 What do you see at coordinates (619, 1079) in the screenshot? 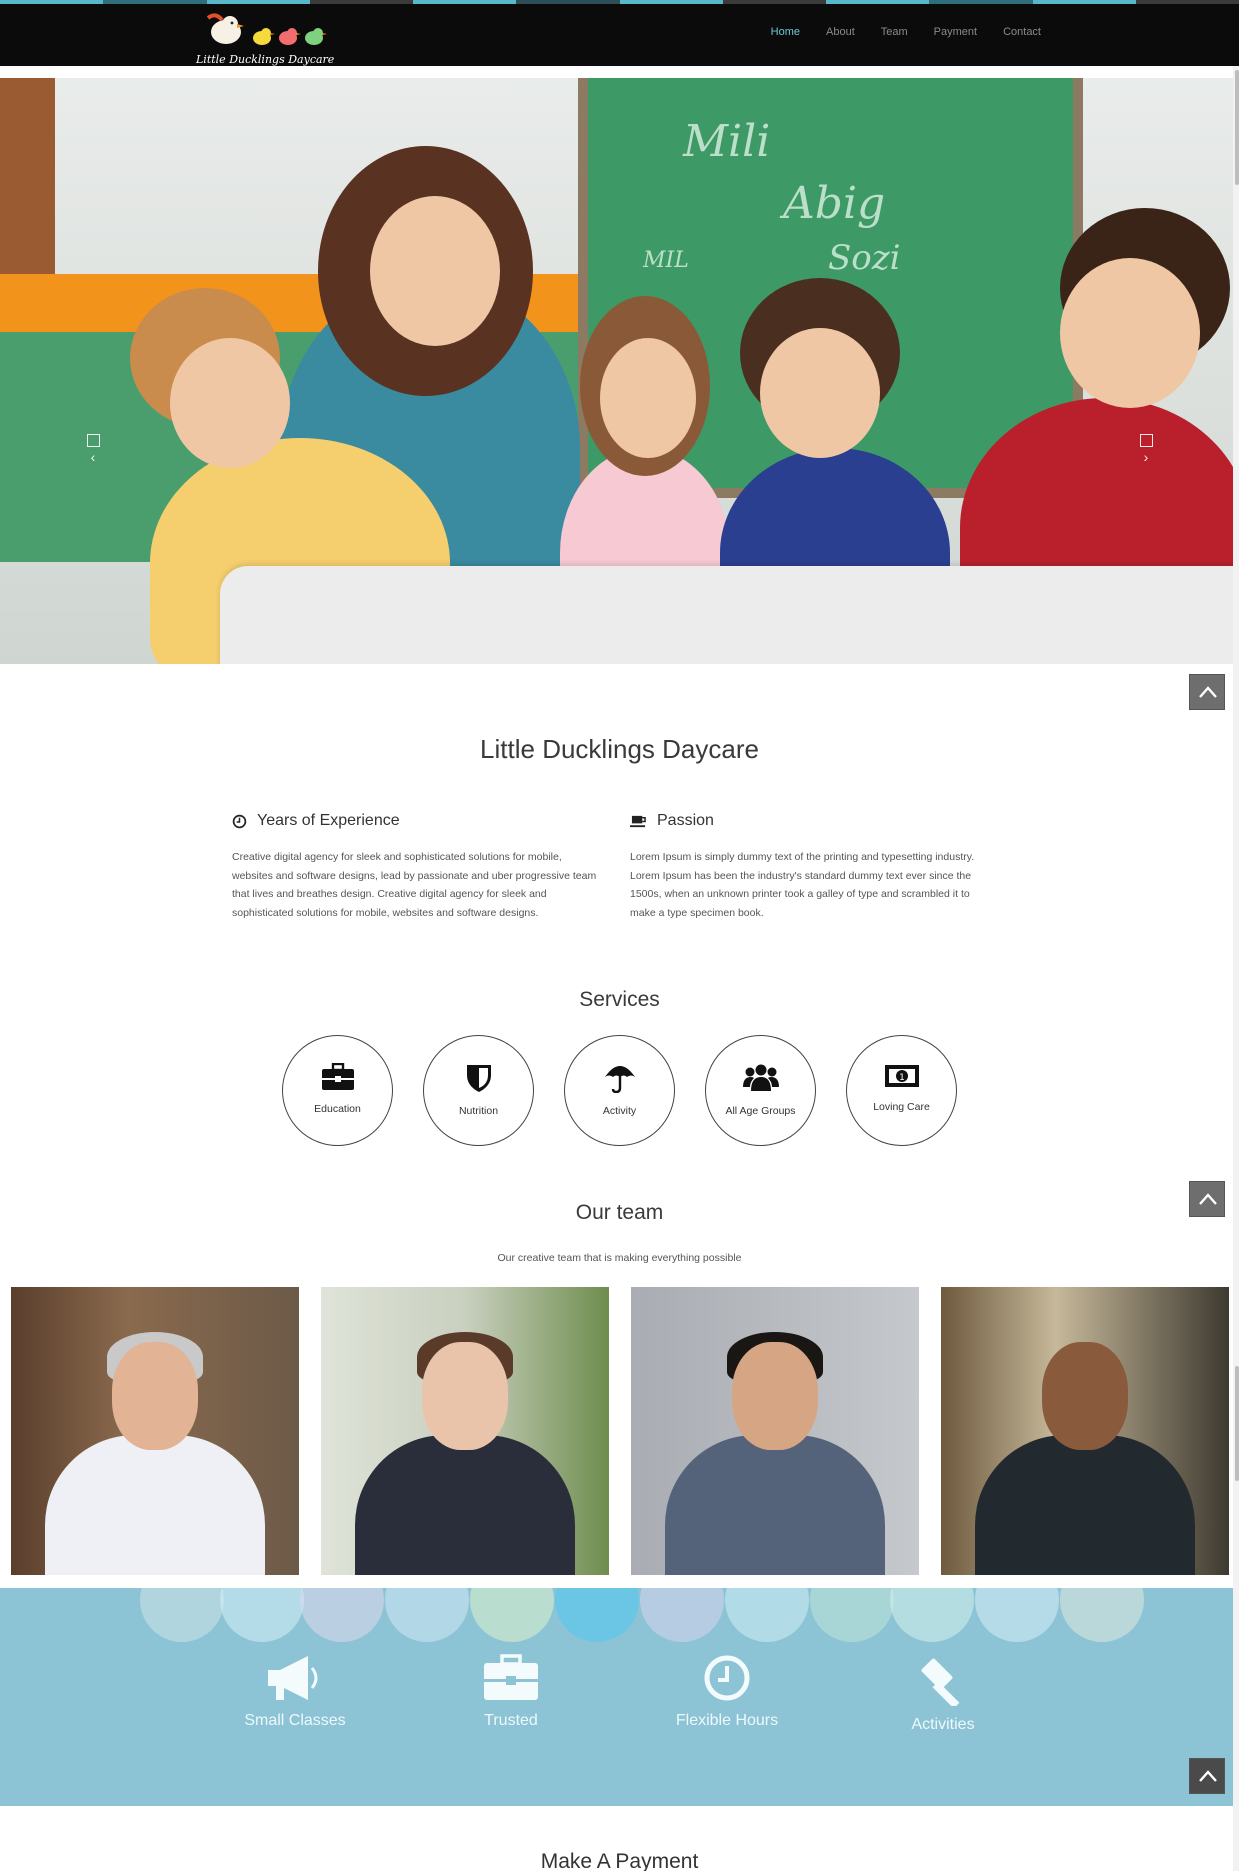
I see `umbrella-icon` at bounding box center [619, 1079].